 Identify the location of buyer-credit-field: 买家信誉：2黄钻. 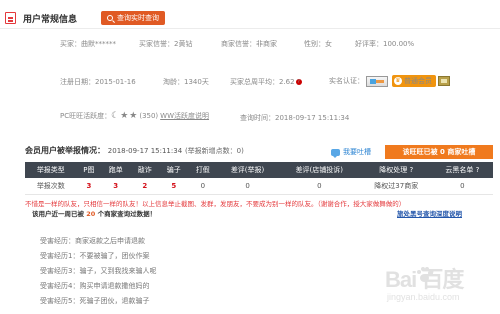
(165, 44).